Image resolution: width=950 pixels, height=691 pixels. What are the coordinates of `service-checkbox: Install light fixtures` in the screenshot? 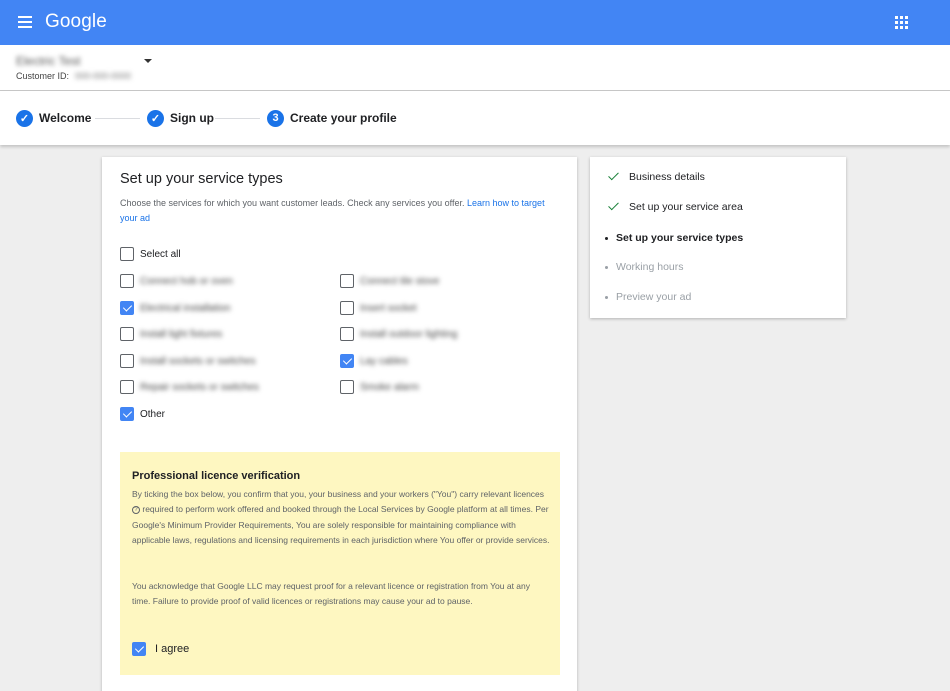 It's located at (171, 334).